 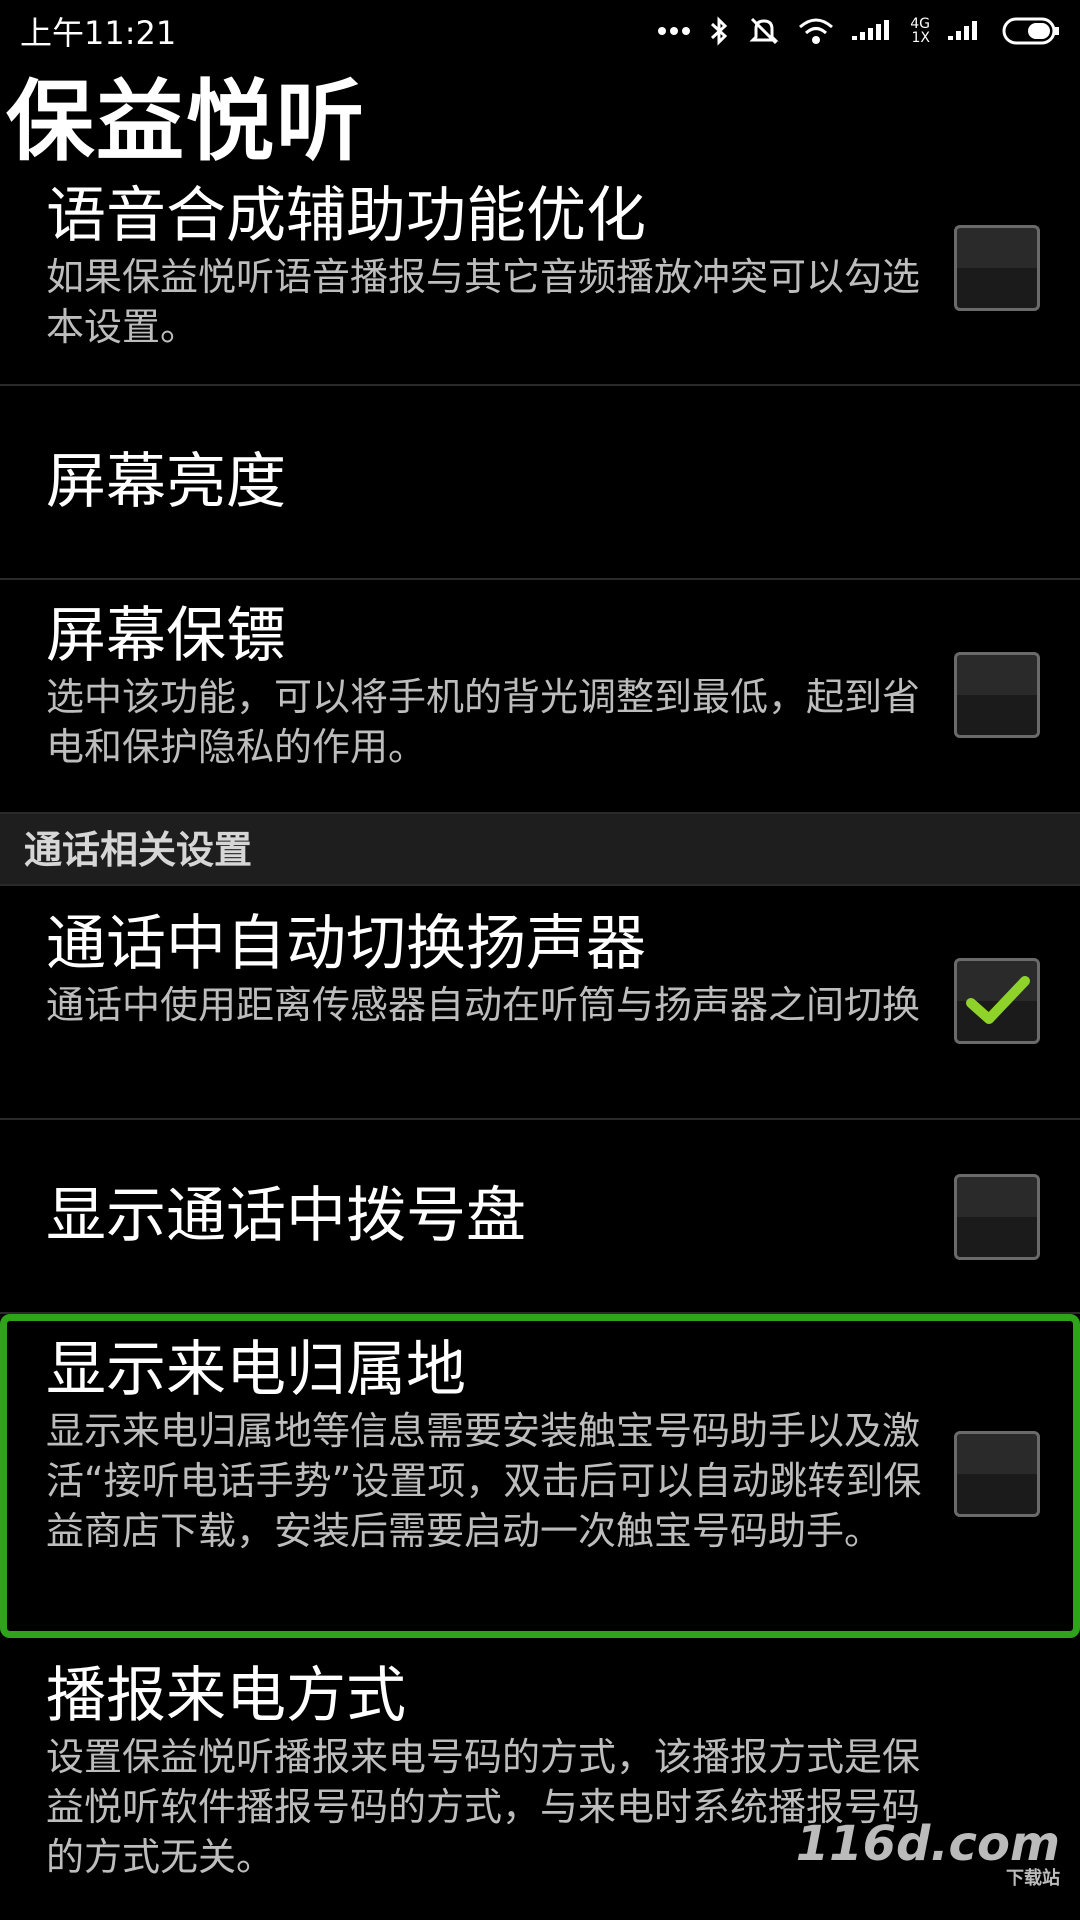 What do you see at coordinates (346, 944) in the screenshot?
I see `setting-title: 通话中自动切换扬声器` at bounding box center [346, 944].